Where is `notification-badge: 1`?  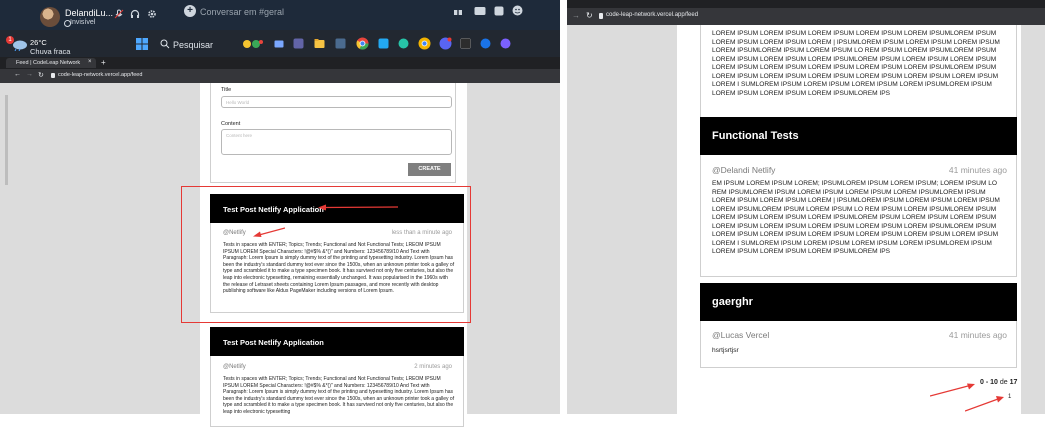 notification-badge: 1 is located at coordinates (10, 40).